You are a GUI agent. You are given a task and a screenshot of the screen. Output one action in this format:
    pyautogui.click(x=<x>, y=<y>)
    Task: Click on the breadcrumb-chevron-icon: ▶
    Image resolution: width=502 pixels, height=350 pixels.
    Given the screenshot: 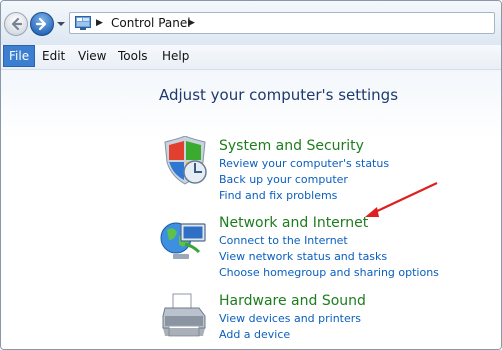 What is the action you would take?
    pyautogui.click(x=191, y=23)
    